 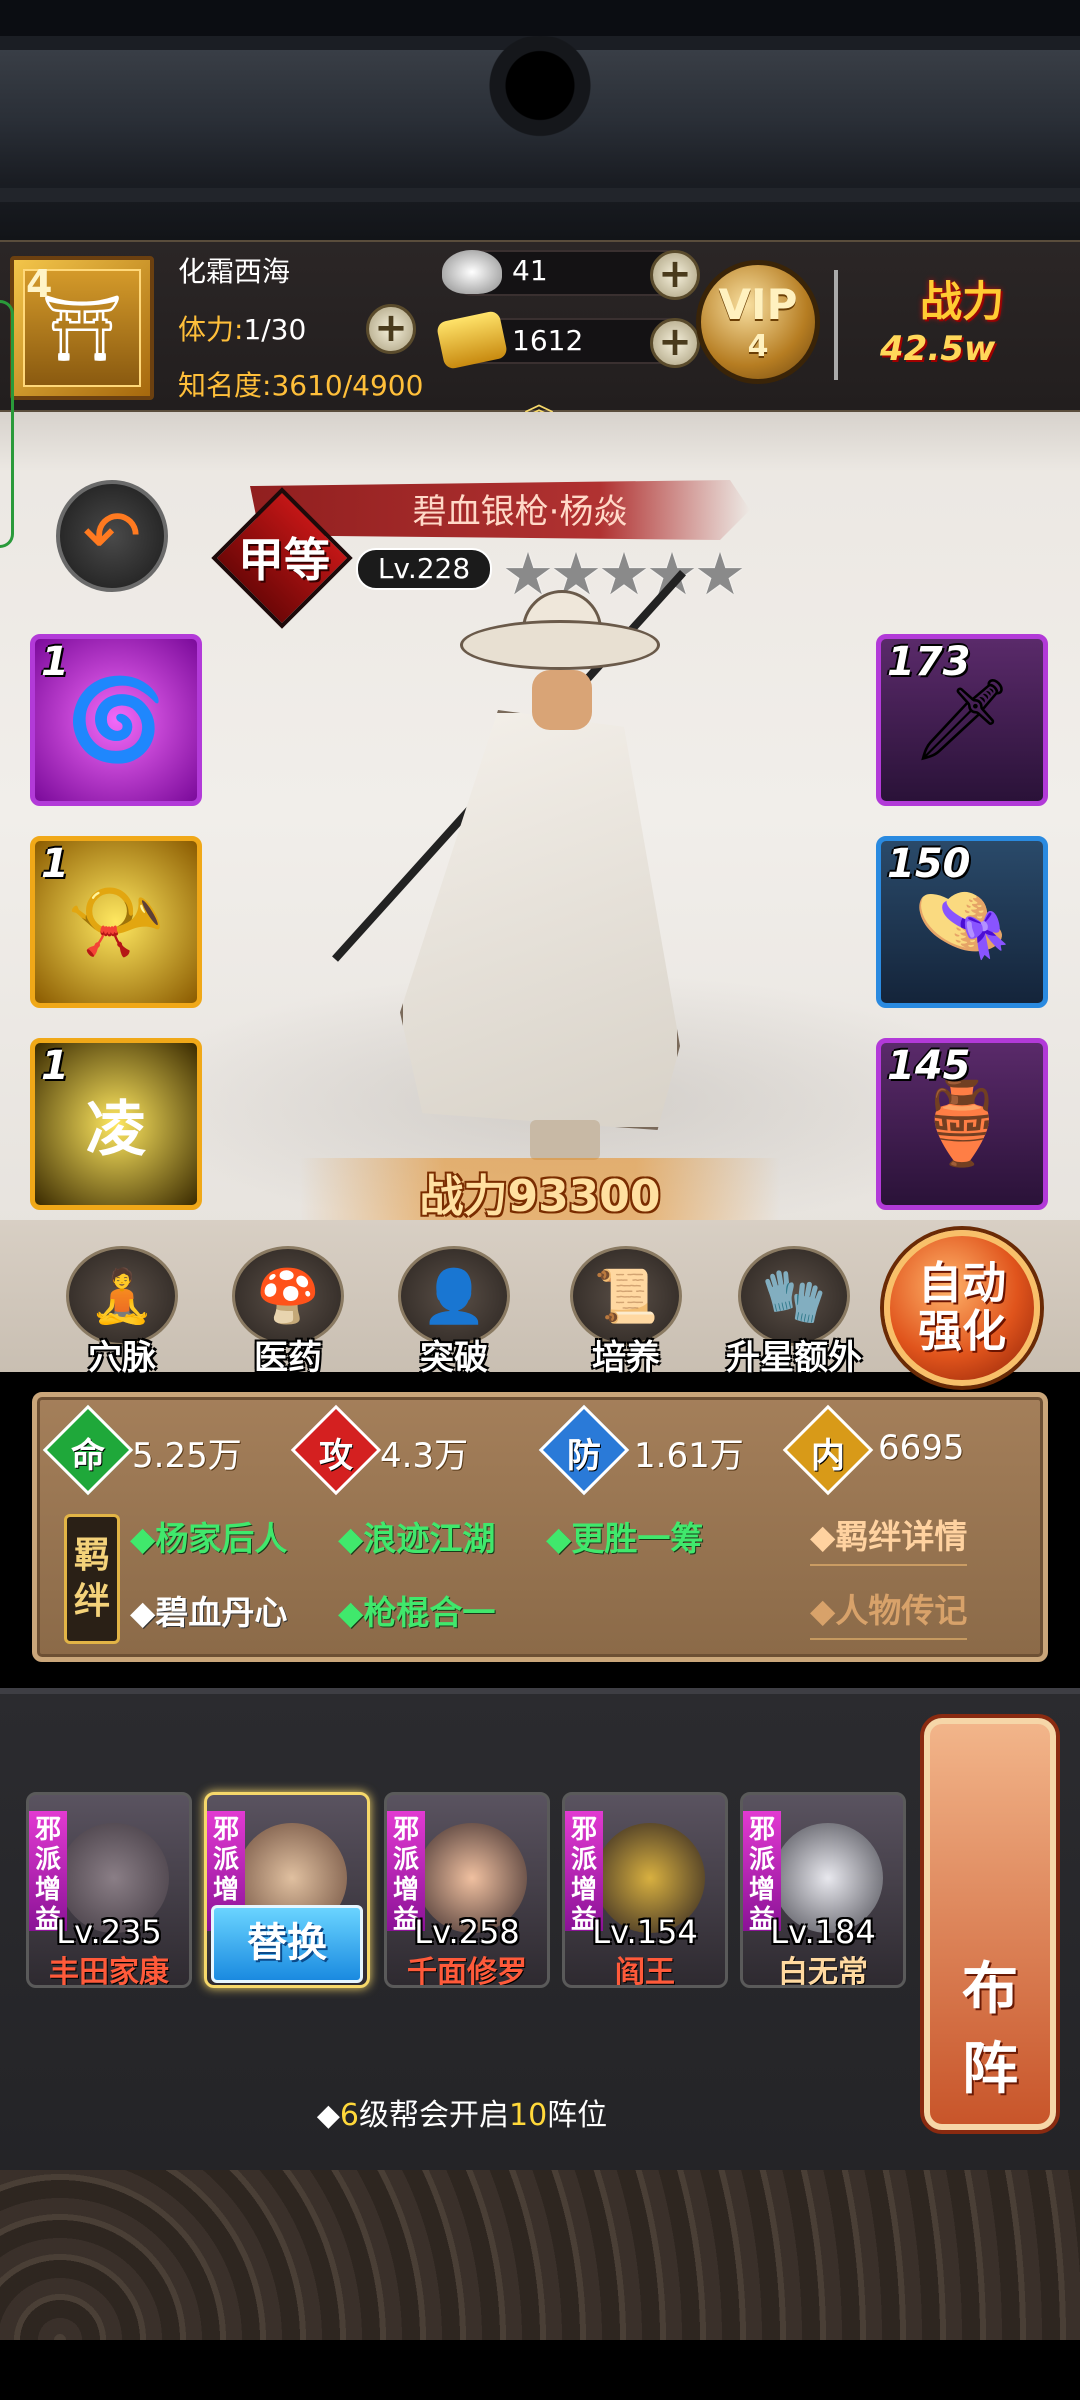 What do you see at coordinates (467, 1890) in the screenshot?
I see `lineup-member: 邪派增益 Lv.258 千面修罗` at bounding box center [467, 1890].